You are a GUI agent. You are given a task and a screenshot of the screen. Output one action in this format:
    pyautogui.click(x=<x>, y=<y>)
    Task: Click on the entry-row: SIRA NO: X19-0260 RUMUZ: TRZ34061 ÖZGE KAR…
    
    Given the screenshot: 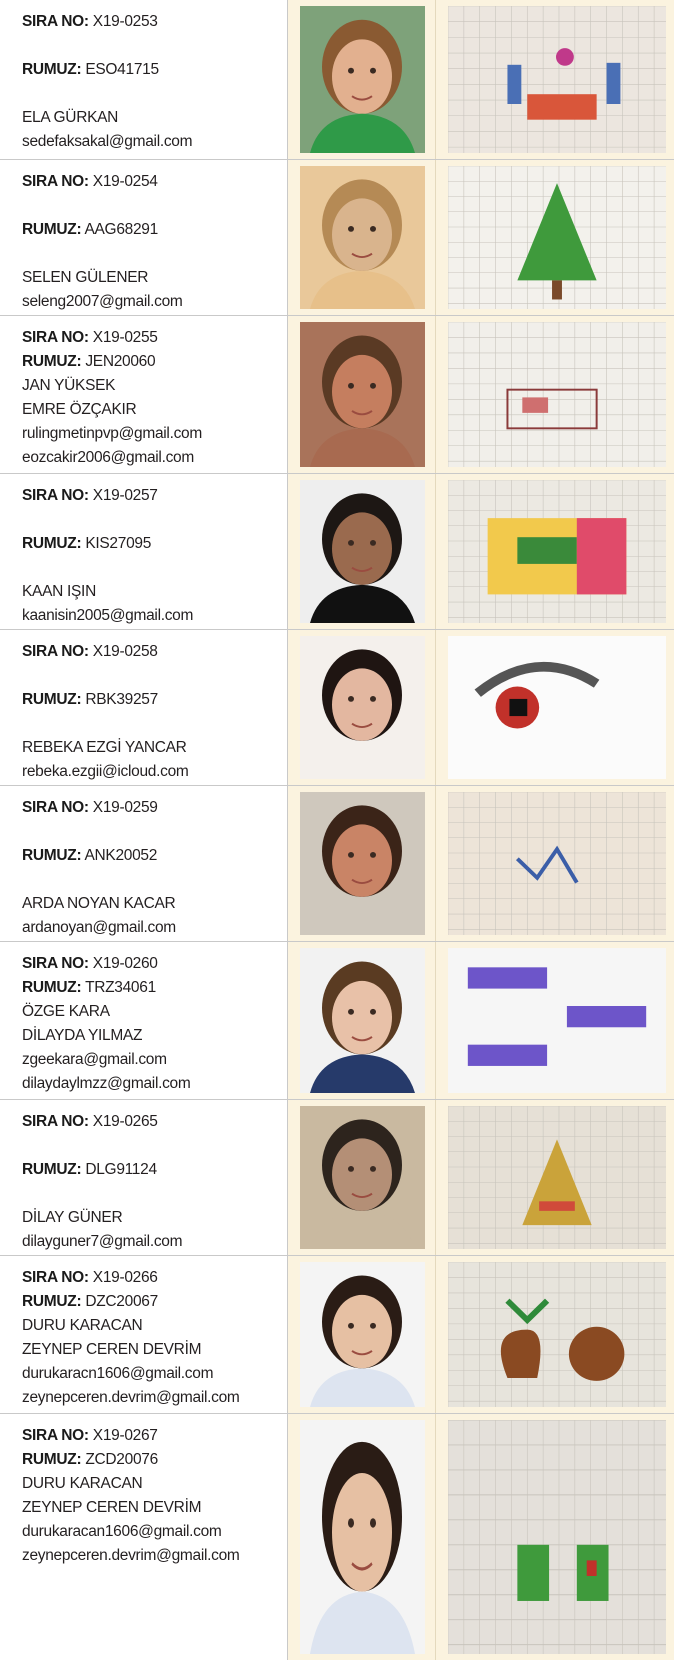 What is the action you would take?
    pyautogui.click(x=337, y=1021)
    